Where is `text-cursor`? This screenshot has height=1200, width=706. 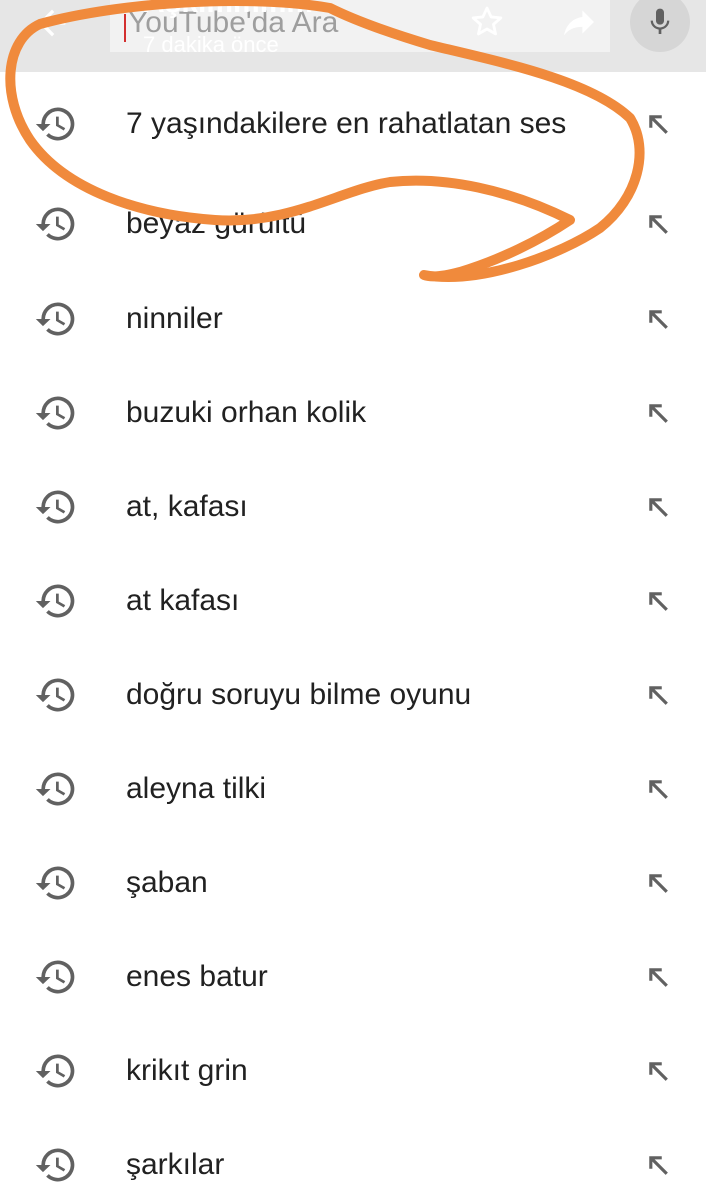
text-cursor is located at coordinates (125, 28).